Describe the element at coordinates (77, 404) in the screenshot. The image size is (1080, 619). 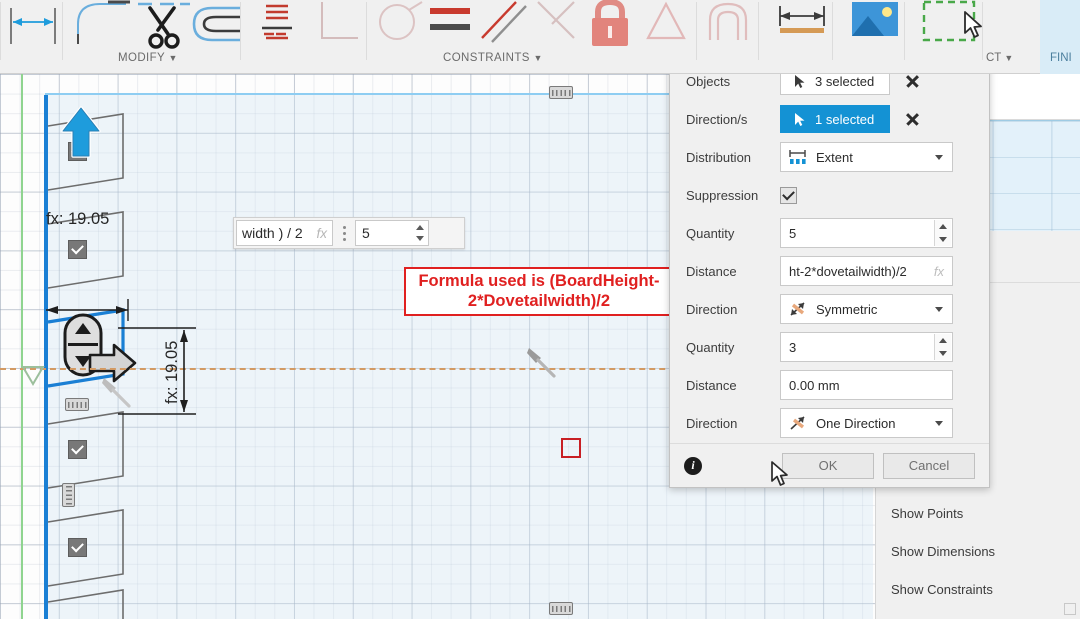
I see `symmetry-constraint-icon` at that location.